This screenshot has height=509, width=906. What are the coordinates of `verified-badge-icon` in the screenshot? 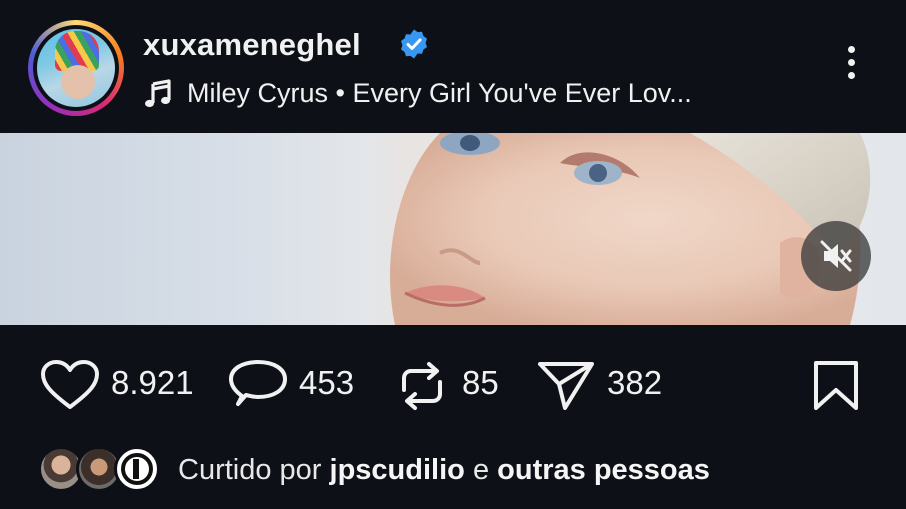 It's located at (414, 44).